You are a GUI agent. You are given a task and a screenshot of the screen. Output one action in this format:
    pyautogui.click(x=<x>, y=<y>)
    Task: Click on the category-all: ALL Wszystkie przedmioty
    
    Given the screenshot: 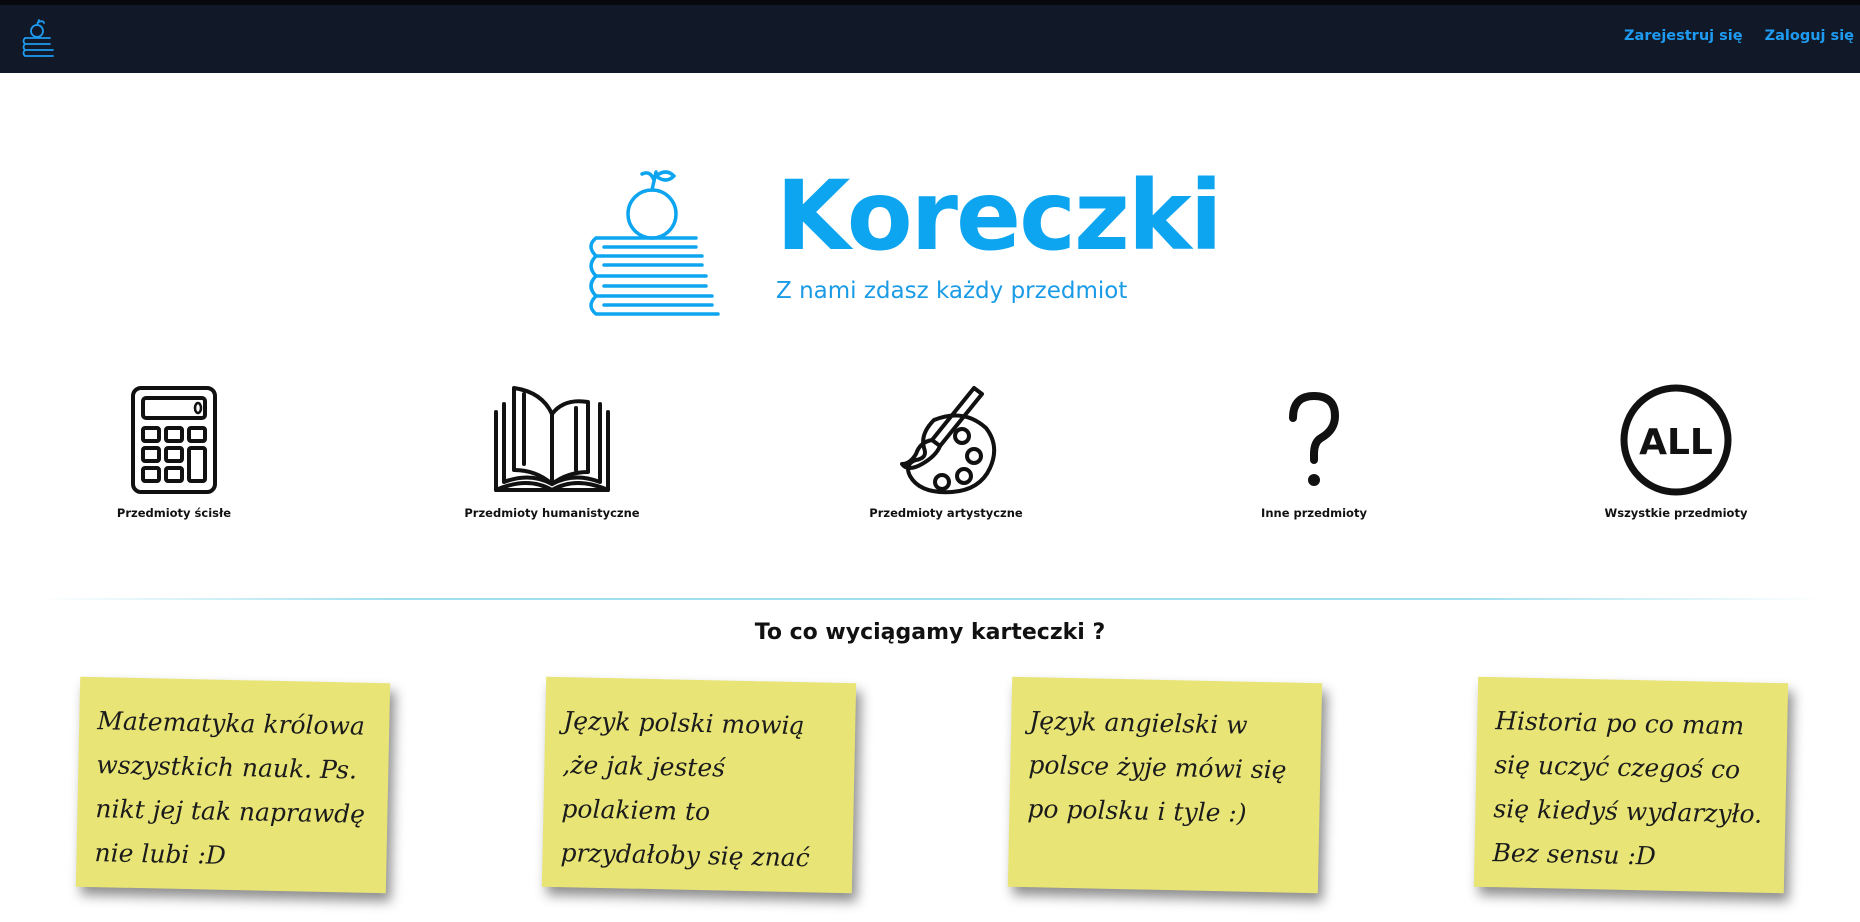 What is the action you would take?
    pyautogui.click(x=1676, y=452)
    